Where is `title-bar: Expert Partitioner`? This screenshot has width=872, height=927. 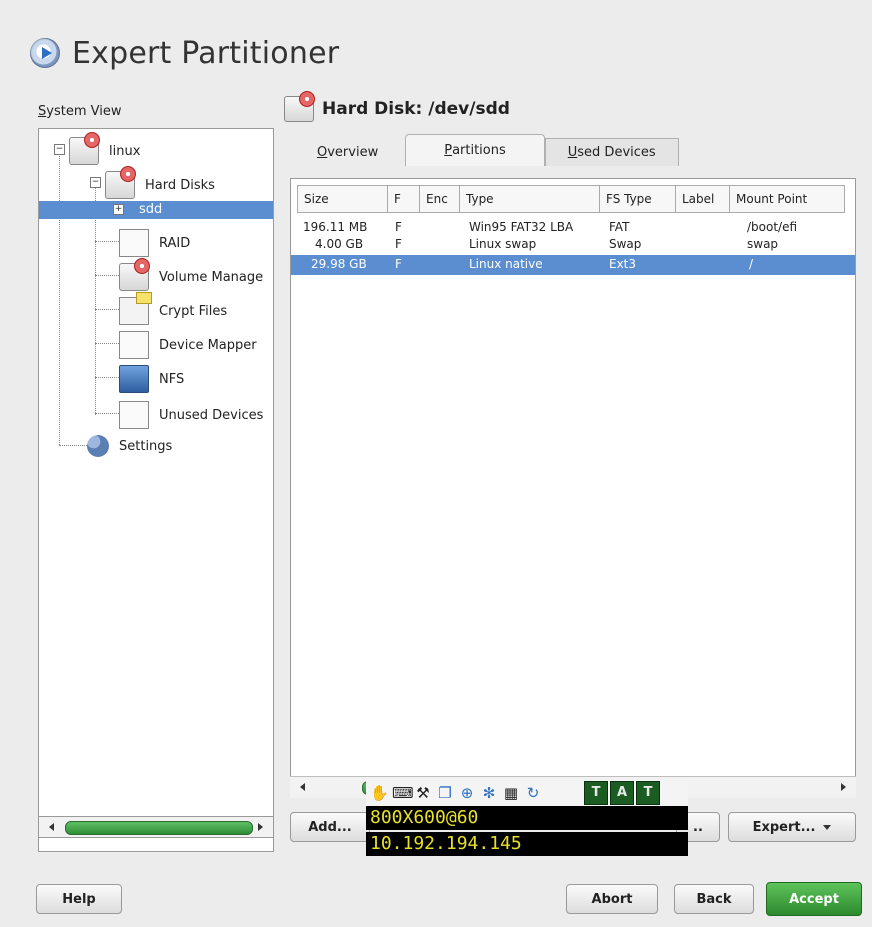
title-bar: Expert Partitioner is located at coordinates (184, 53).